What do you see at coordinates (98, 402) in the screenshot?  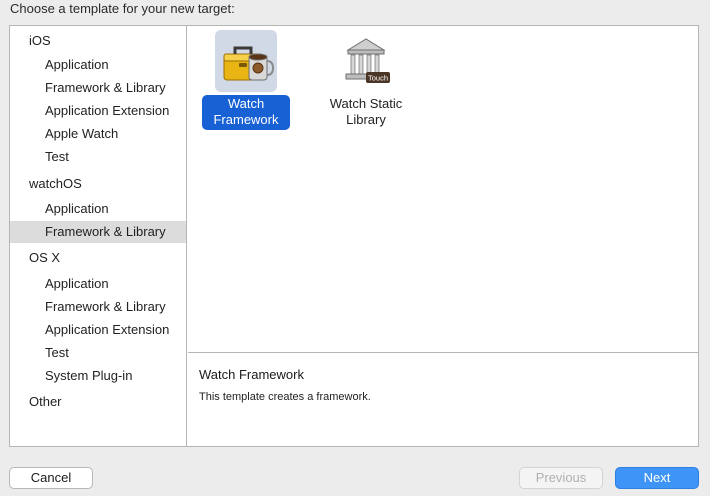 I see `sidebar-platform-other: Other` at bounding box center [98, 402].